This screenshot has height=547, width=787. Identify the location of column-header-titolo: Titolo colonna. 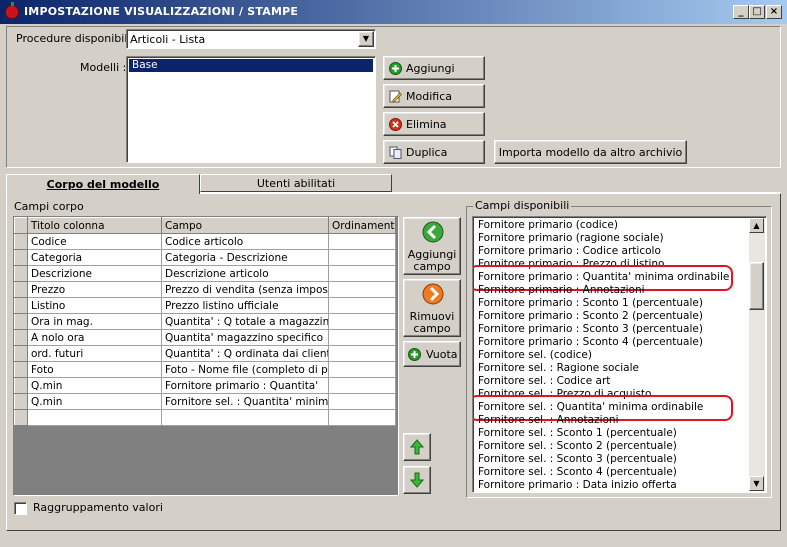
(94, 225).